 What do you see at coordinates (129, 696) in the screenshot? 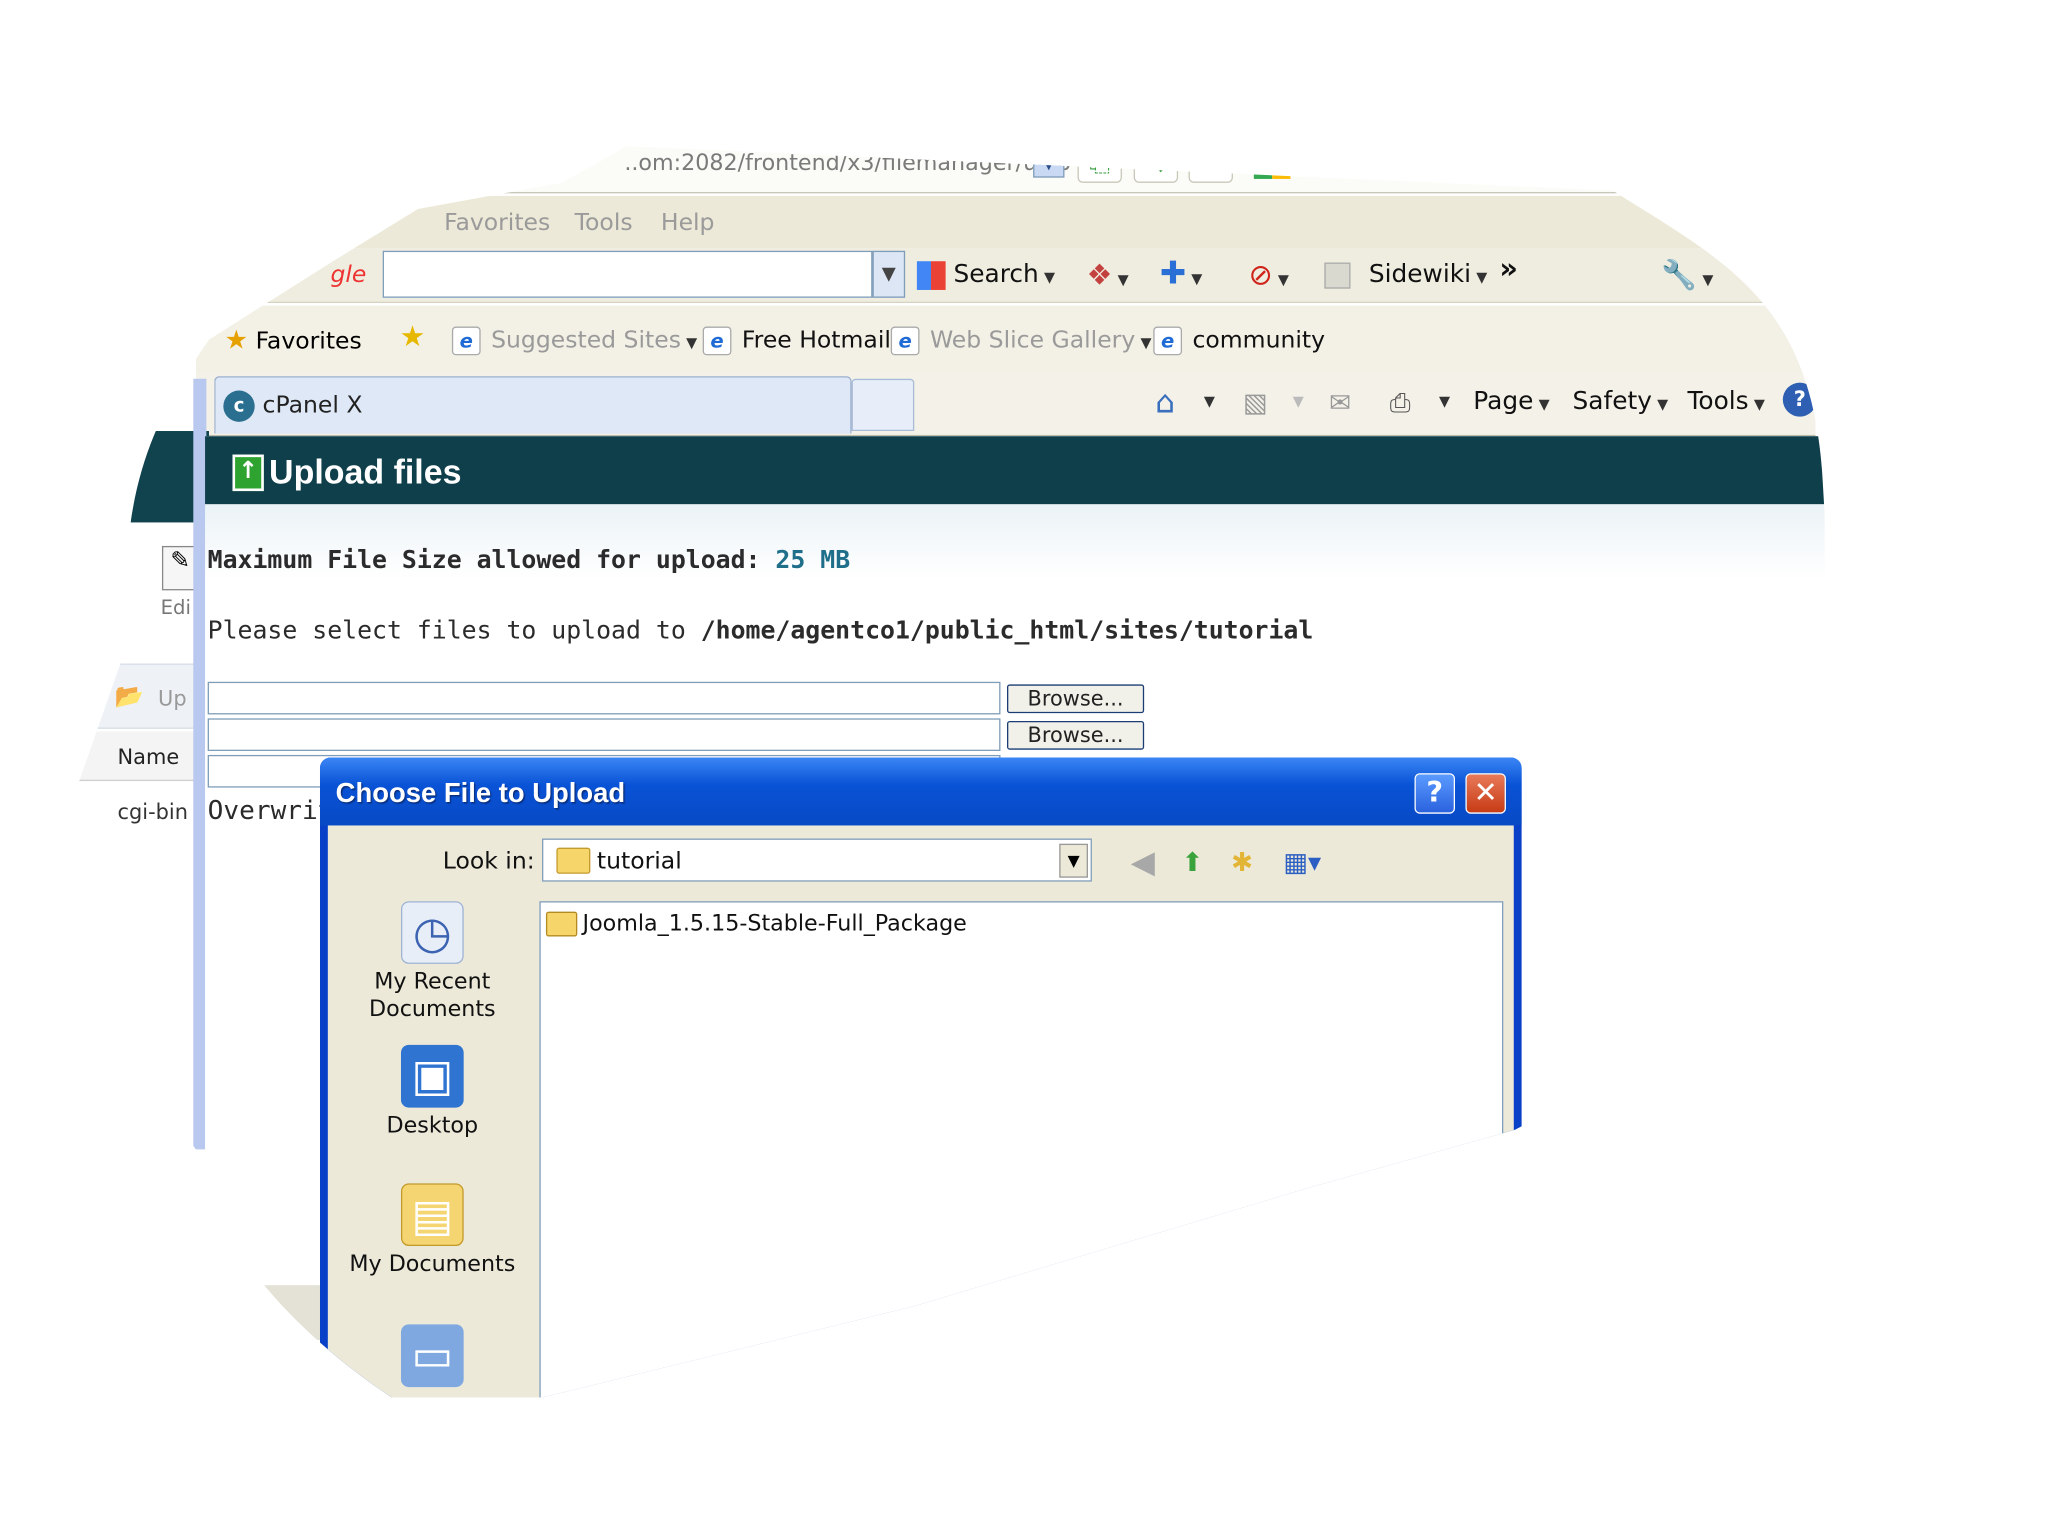
I see `up-folder-icon: 📂` at bounding box center [129, 696].